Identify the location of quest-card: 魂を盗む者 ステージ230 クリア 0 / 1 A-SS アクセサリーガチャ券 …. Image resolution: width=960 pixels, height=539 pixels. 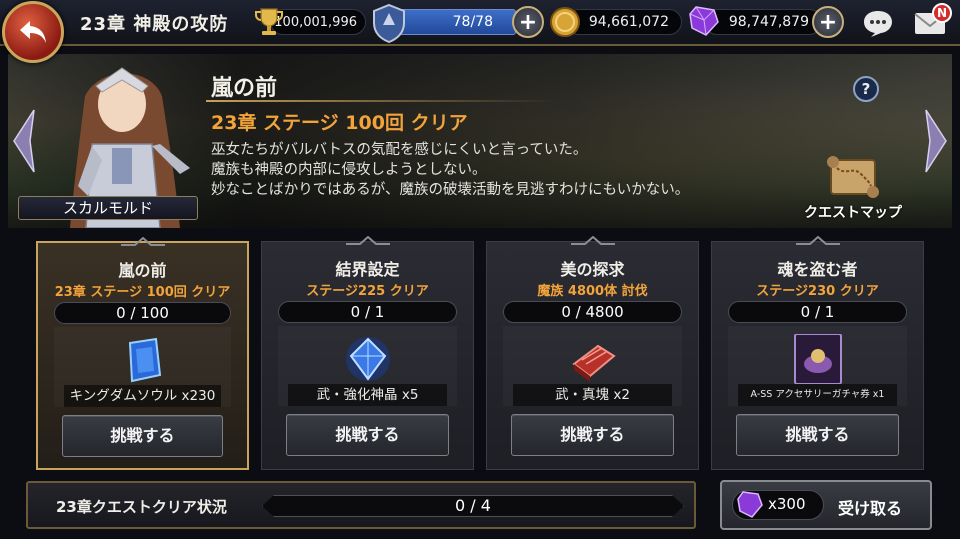
(817, 353).